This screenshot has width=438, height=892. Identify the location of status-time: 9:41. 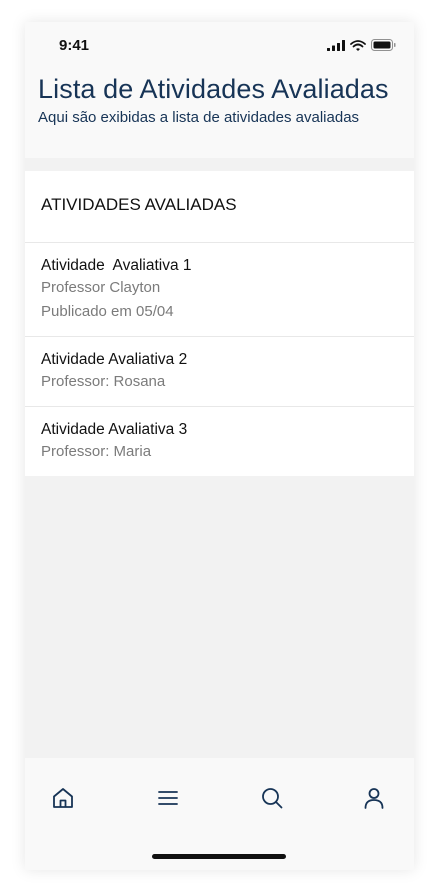
(74, 45).